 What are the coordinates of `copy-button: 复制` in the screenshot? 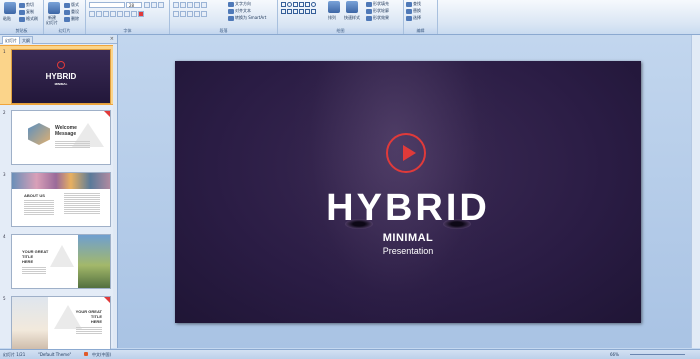 It's located at (26, 12).